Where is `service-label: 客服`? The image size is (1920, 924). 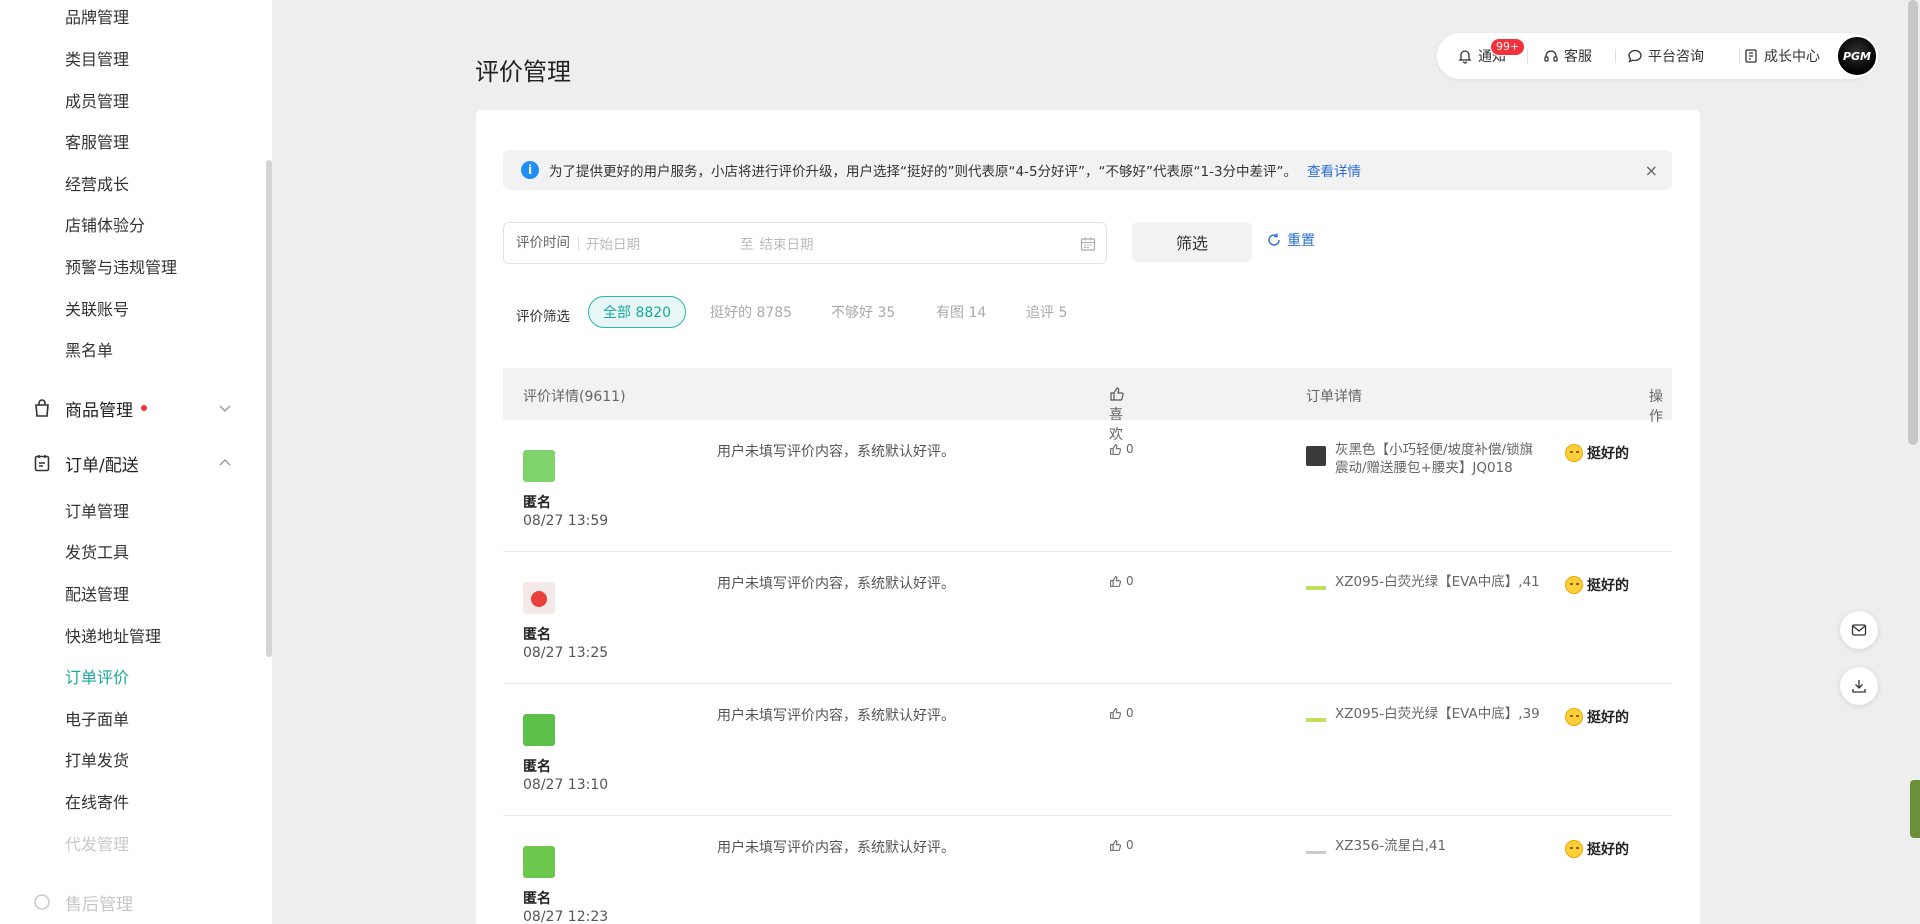
service-label: 客服 is located at coordinates (1578, 57).